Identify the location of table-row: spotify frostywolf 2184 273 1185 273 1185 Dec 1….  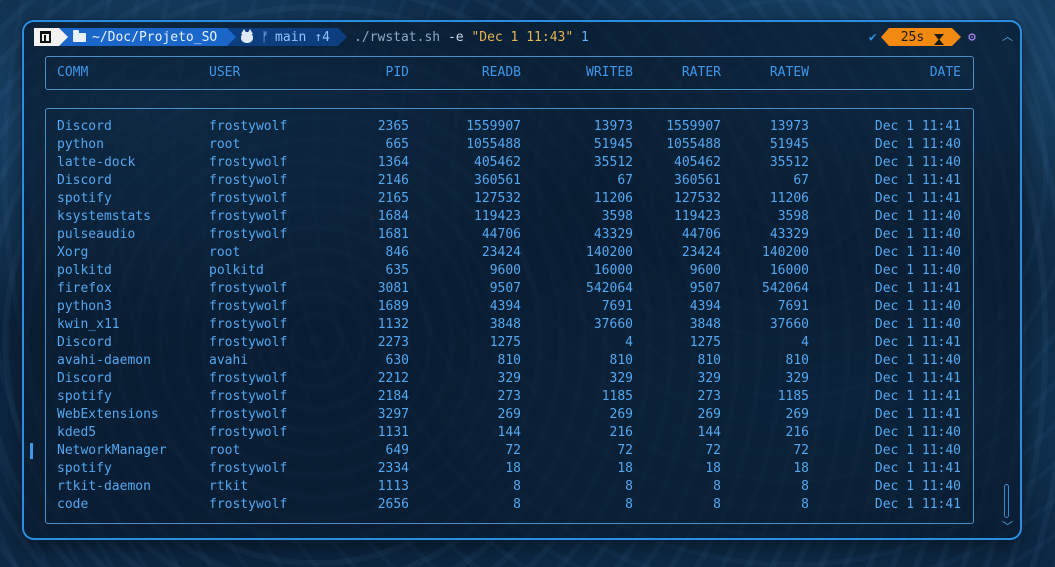
(509, 397).